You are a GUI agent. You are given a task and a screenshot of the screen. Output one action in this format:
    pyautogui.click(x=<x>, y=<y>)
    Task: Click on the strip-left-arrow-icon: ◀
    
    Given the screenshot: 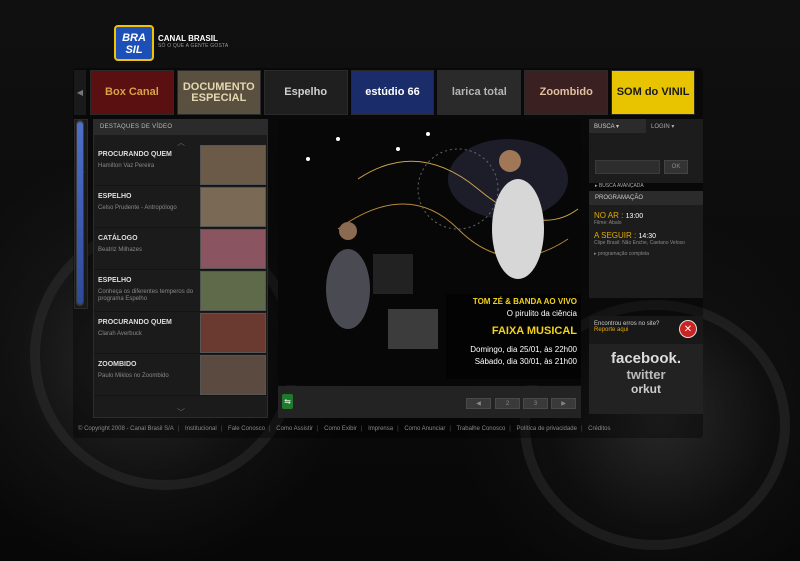 What is the action you would take?
    pyautogui.click(x=80, y=92)
    